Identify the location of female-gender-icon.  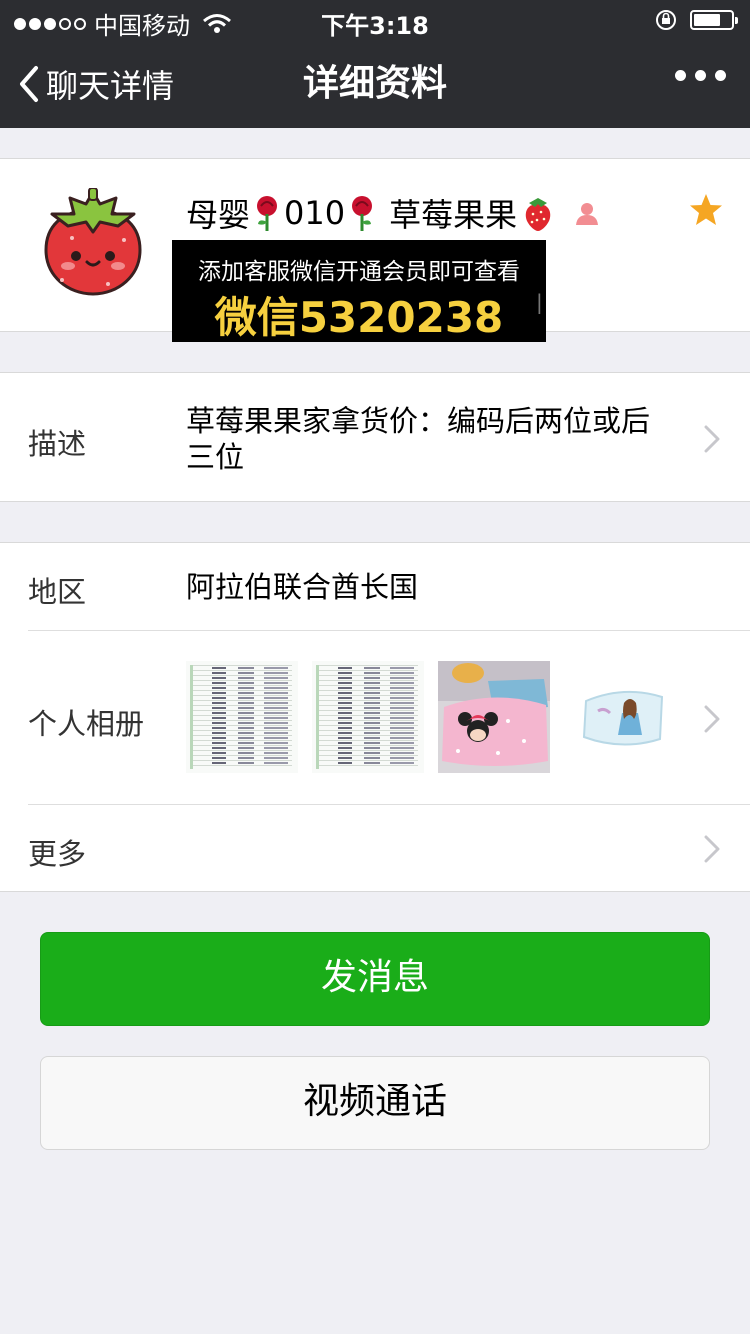
(587, 214).